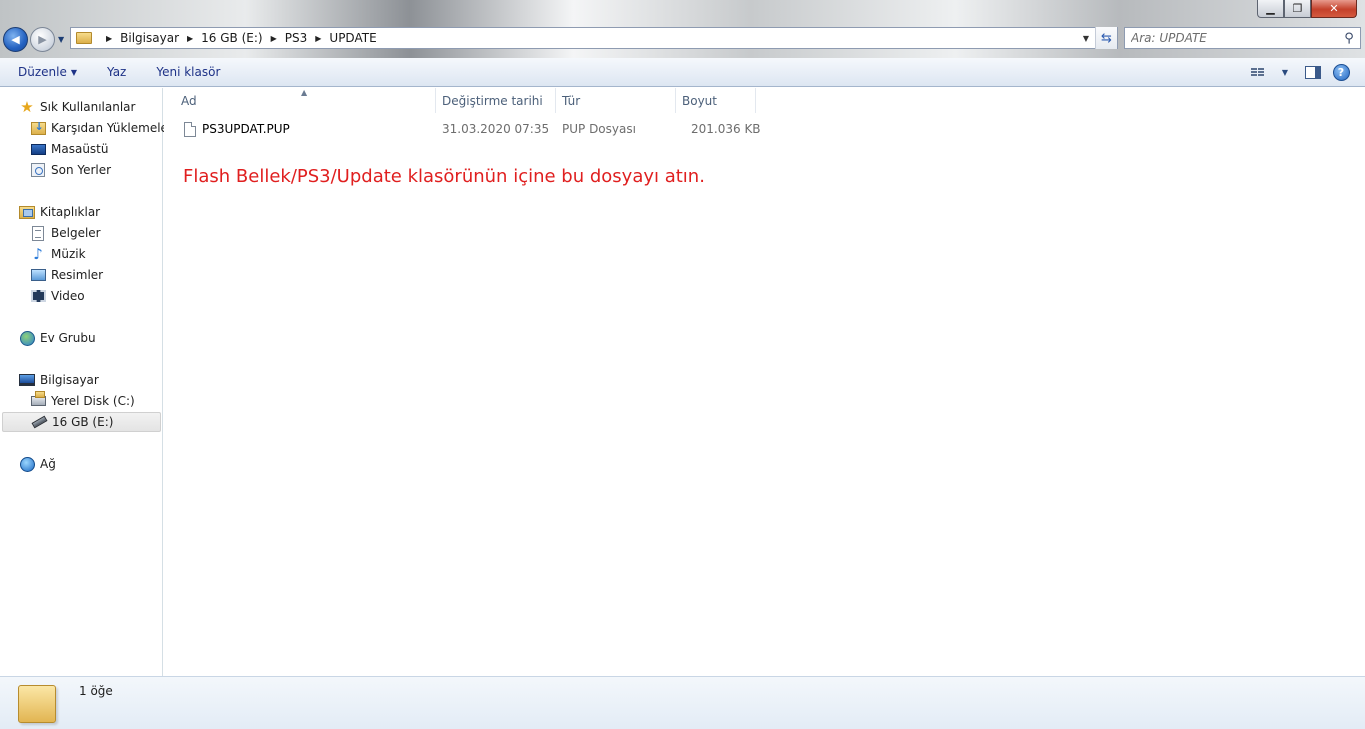 The height and width of the screenshot is (729, 1365). What do you see at coordinates (755, 100) in the screenshot?
I see `column-divider` at bounding box center [755, 100].